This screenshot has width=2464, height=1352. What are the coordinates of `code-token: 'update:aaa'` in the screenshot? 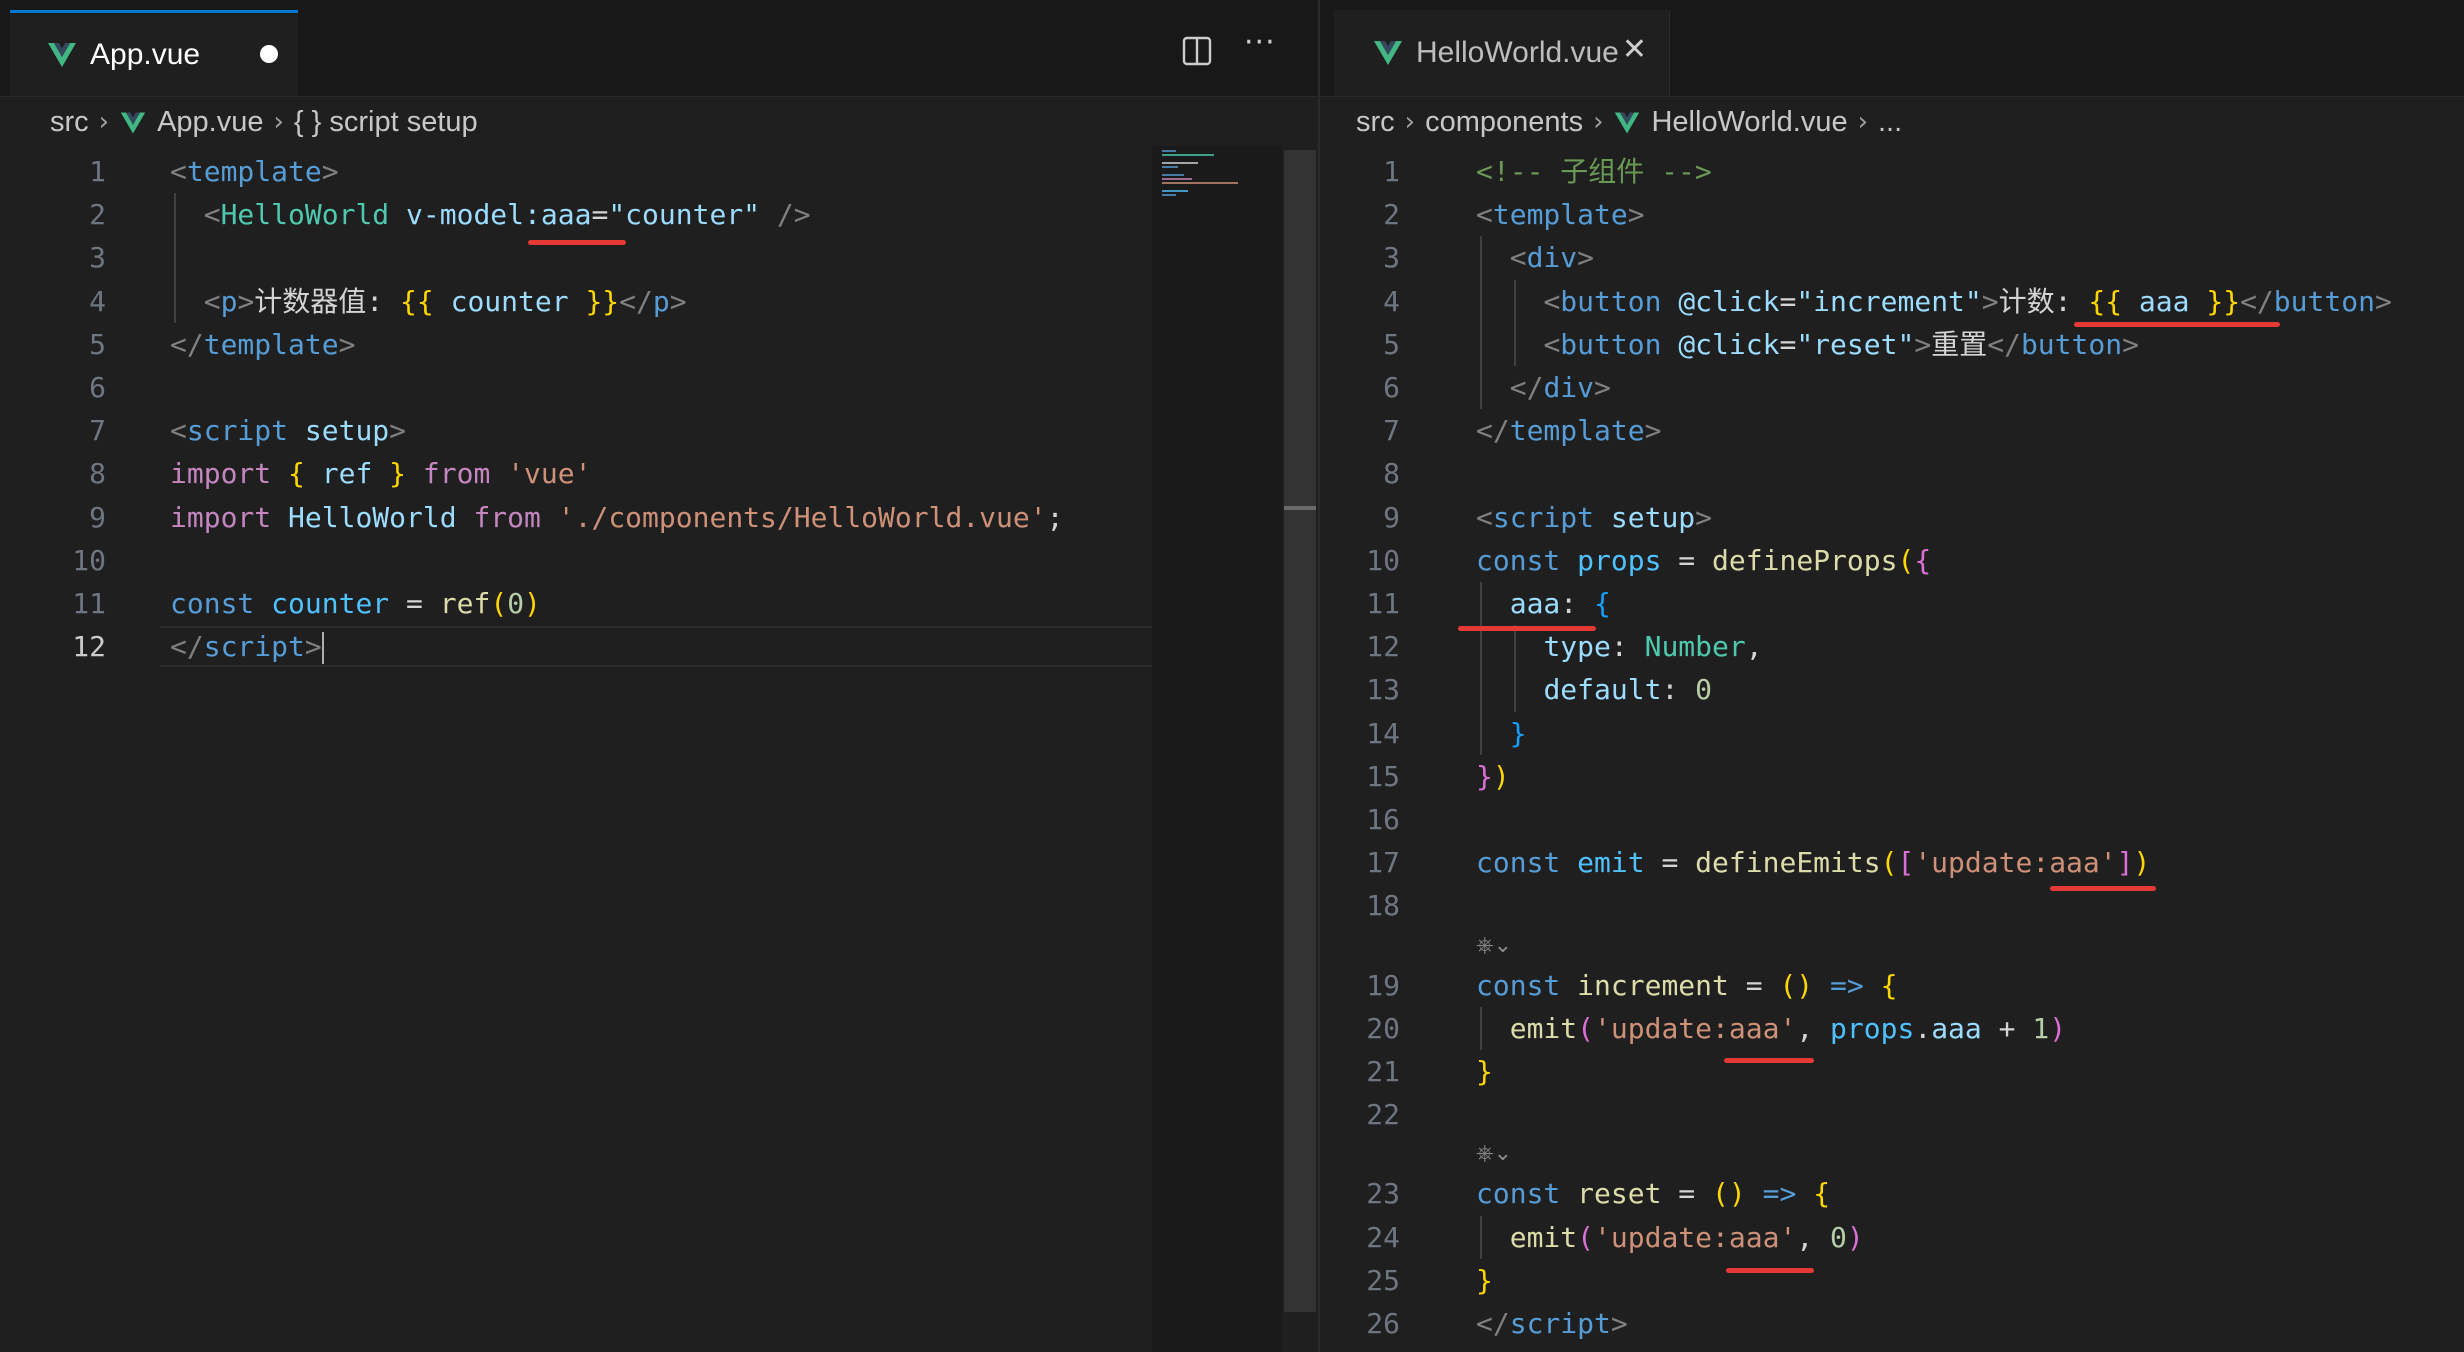 It's located at (1695, 1237).